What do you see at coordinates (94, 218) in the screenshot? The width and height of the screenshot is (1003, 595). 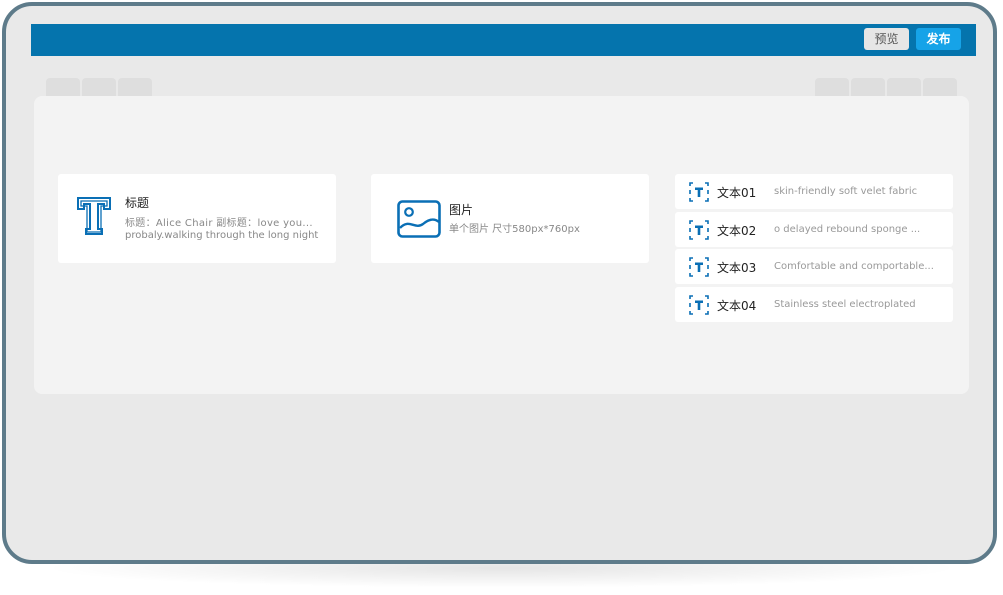 I see `text-title-icon` at bounding box center [94, 218].